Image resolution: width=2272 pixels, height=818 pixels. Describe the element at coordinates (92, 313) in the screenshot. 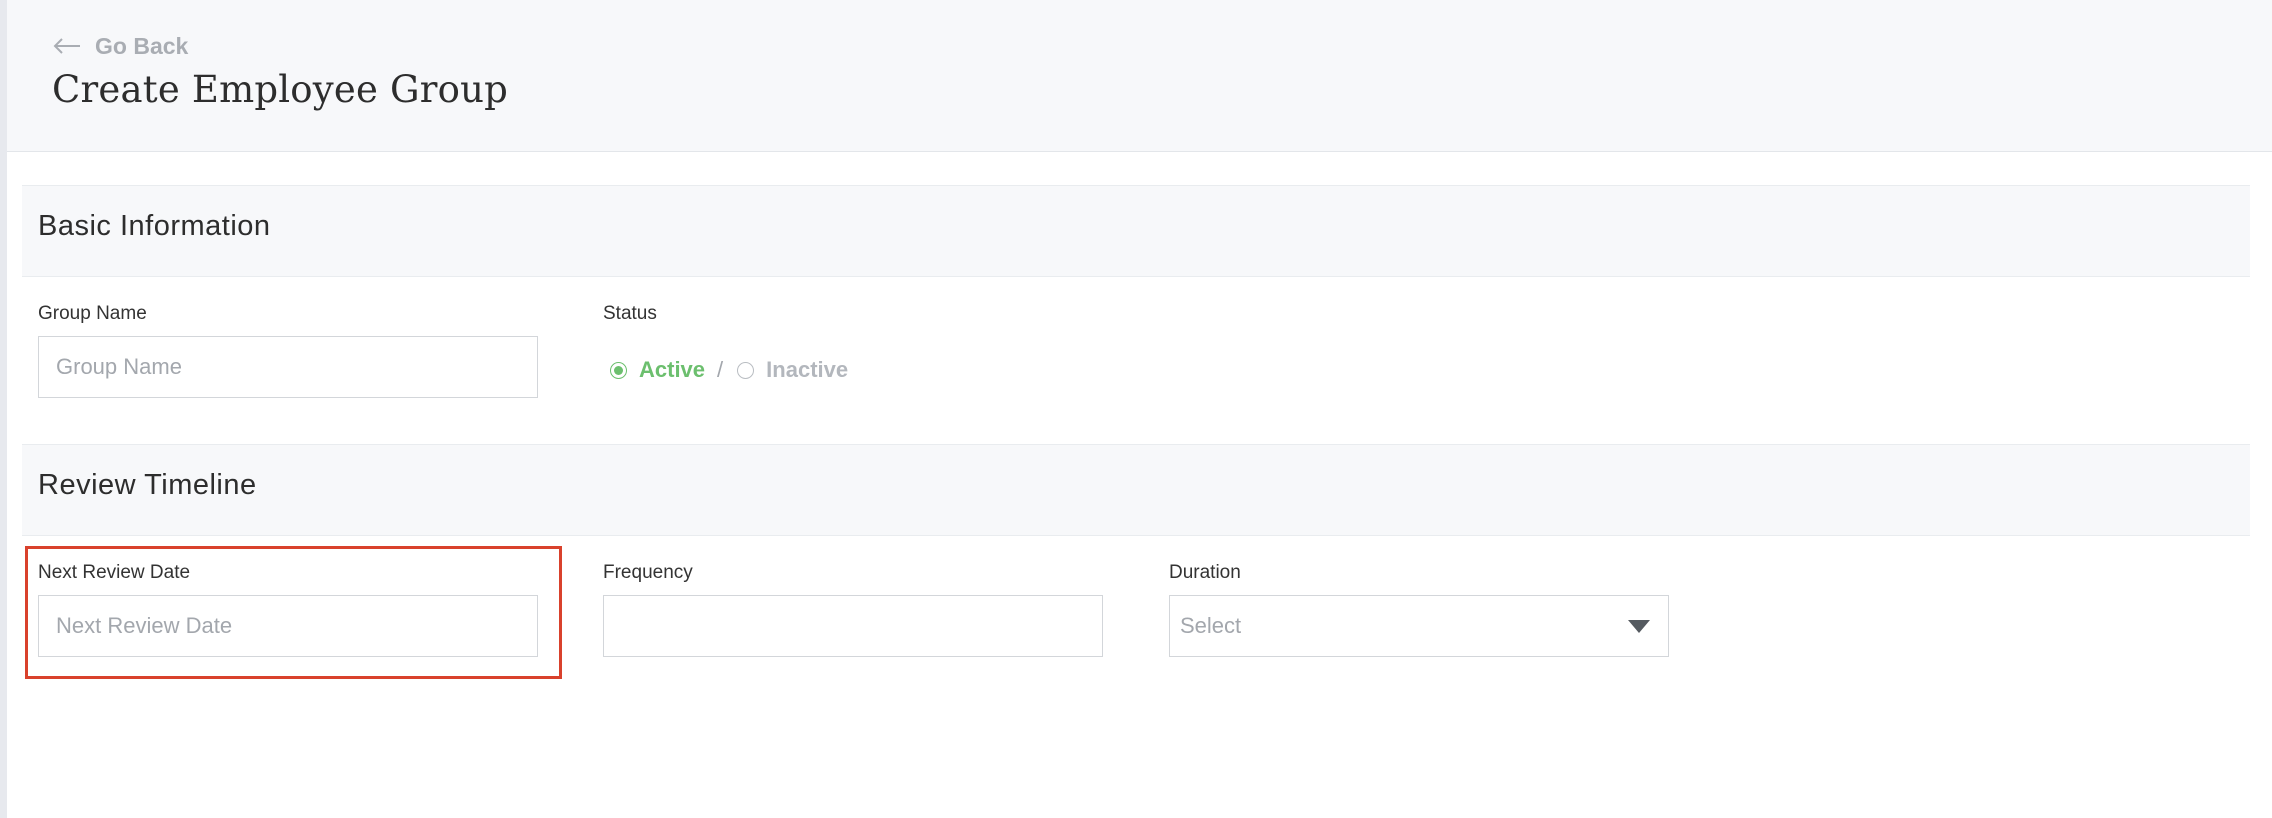

I see `group-name-label: Group Name` at that location.